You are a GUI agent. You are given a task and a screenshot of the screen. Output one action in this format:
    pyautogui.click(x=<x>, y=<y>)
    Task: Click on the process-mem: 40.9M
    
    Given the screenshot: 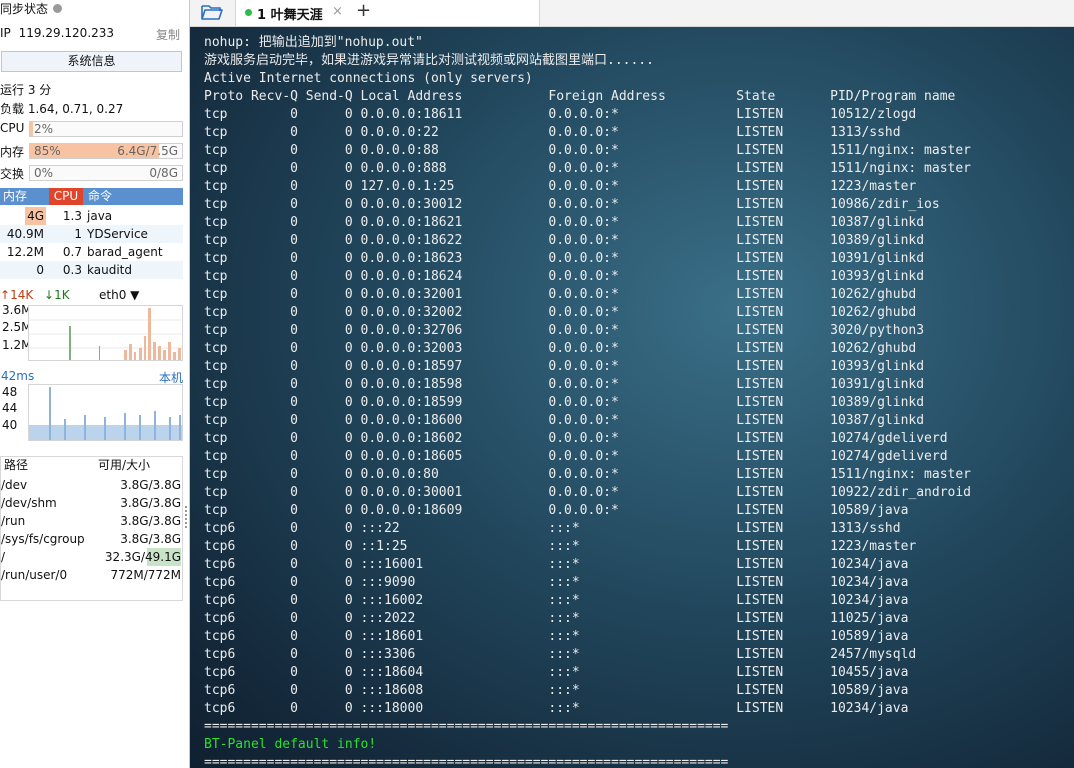 What is the action you would take?
    pyautogui.click(x=25, y=234)
    